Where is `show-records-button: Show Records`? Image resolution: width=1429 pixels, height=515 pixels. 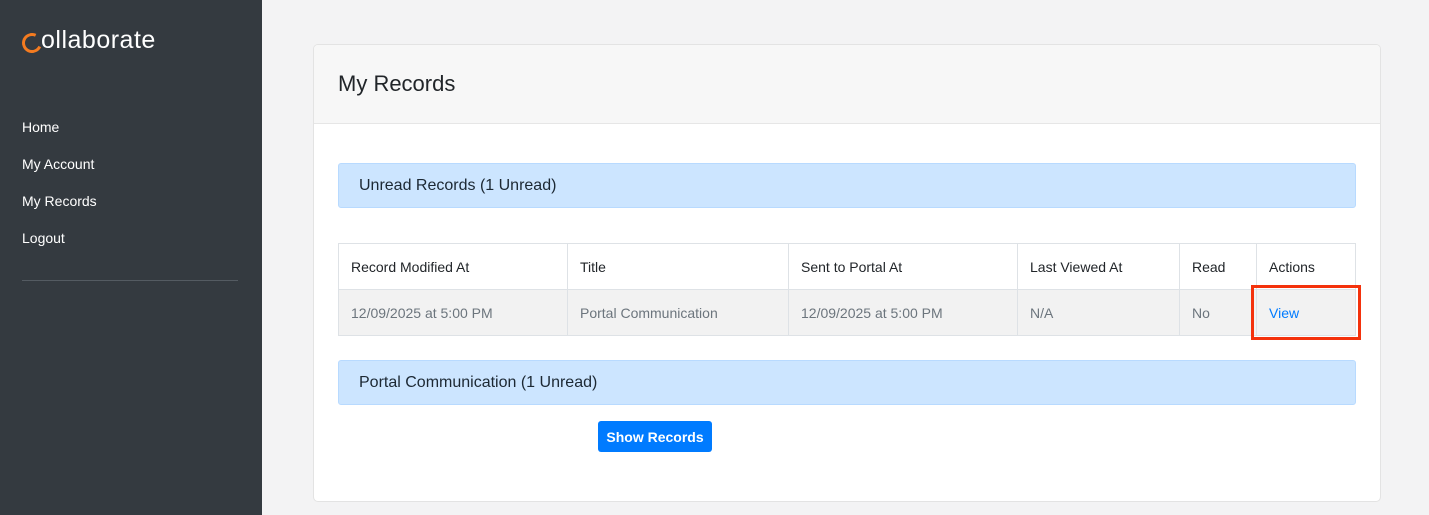
show-records-button: Show Records is located at coordinates (655, 436).